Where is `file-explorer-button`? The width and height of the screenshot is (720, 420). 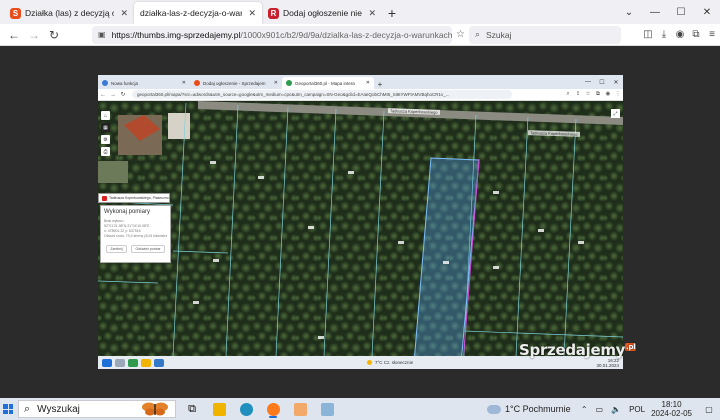
file-explorer-button is located at coordinates (219, 409).